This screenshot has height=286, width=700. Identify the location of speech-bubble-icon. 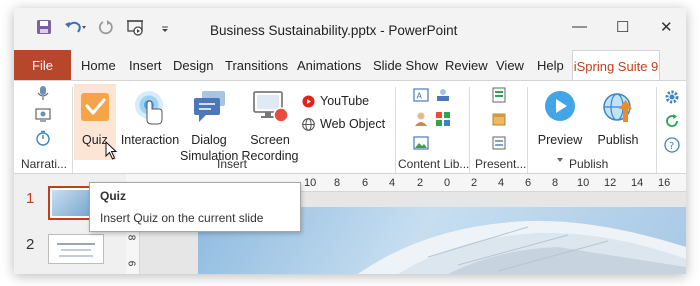
(210, 109).